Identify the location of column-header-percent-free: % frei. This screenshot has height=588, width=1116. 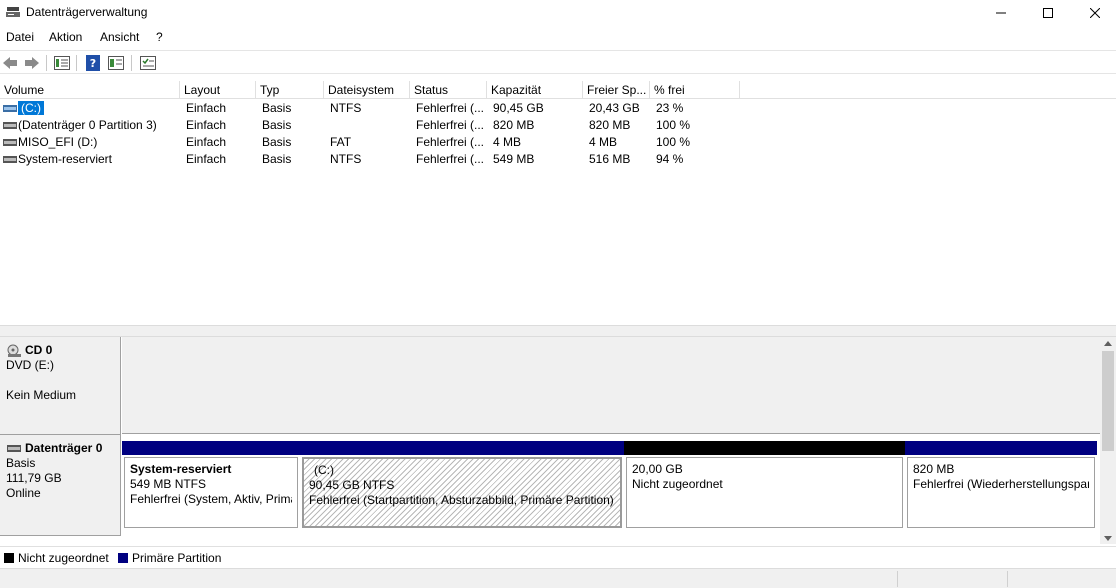
(695, 90).